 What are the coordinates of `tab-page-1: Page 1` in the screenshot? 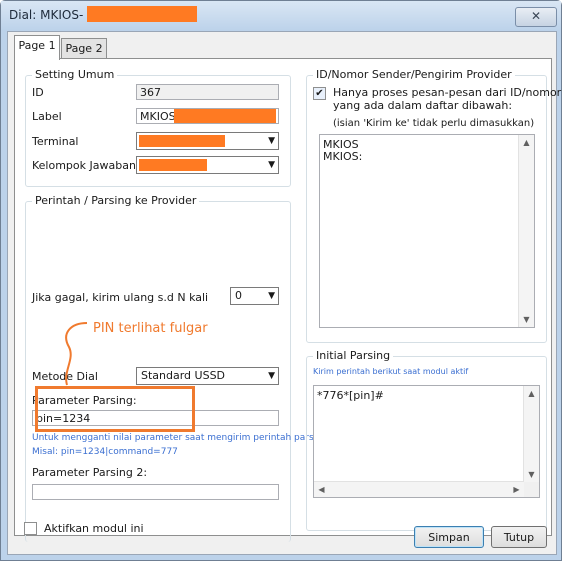 It's located at (37, 47).